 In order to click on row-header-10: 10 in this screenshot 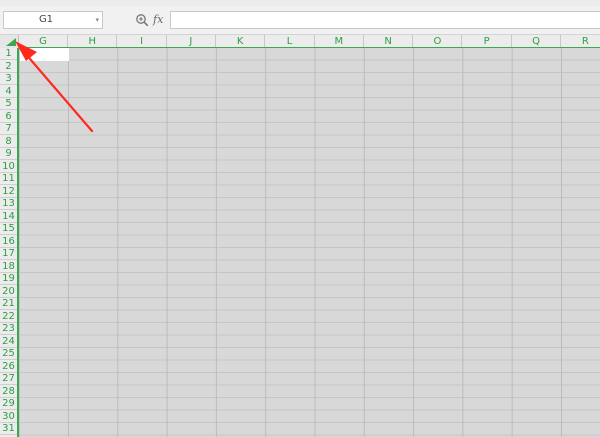, I will do `click(8, 167)`.